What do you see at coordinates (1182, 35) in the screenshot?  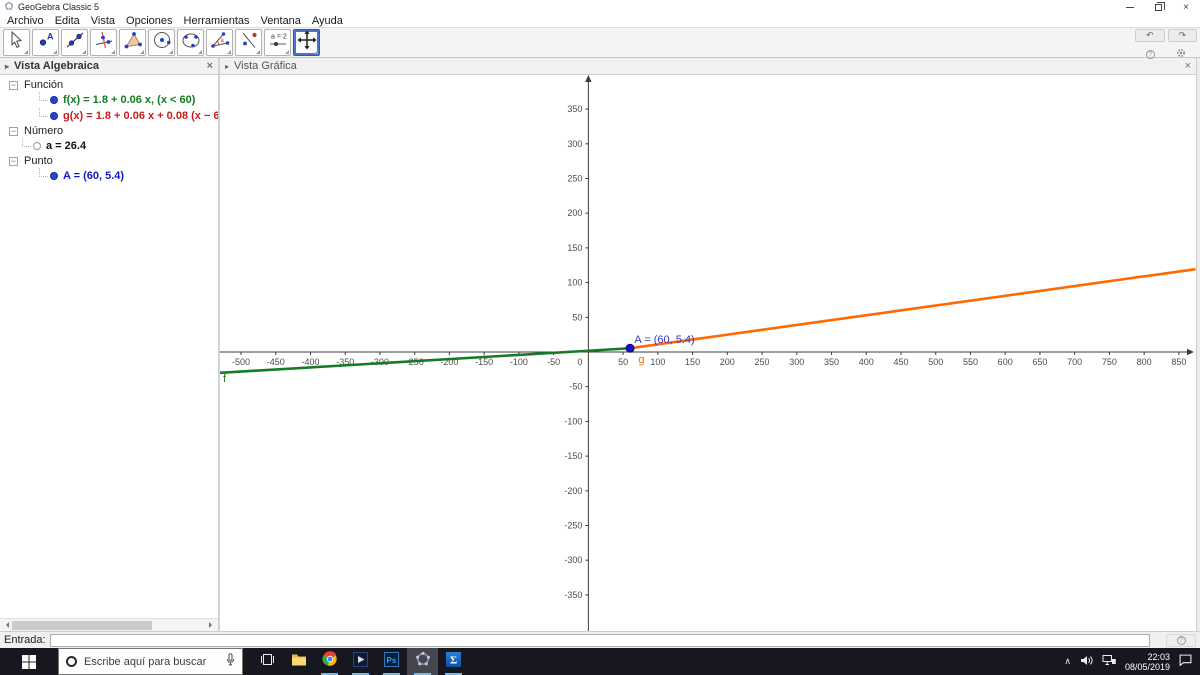 I see `redo-button: ↷` at bounding box center [1182, 35].